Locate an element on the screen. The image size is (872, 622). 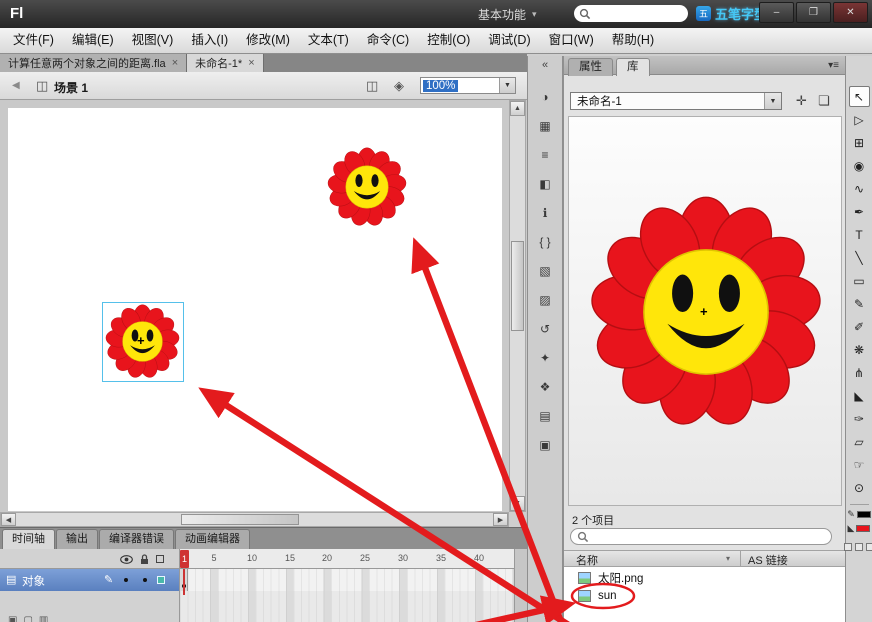
new-library-panel-icon: ❏ is located at coordinates (824, 101).